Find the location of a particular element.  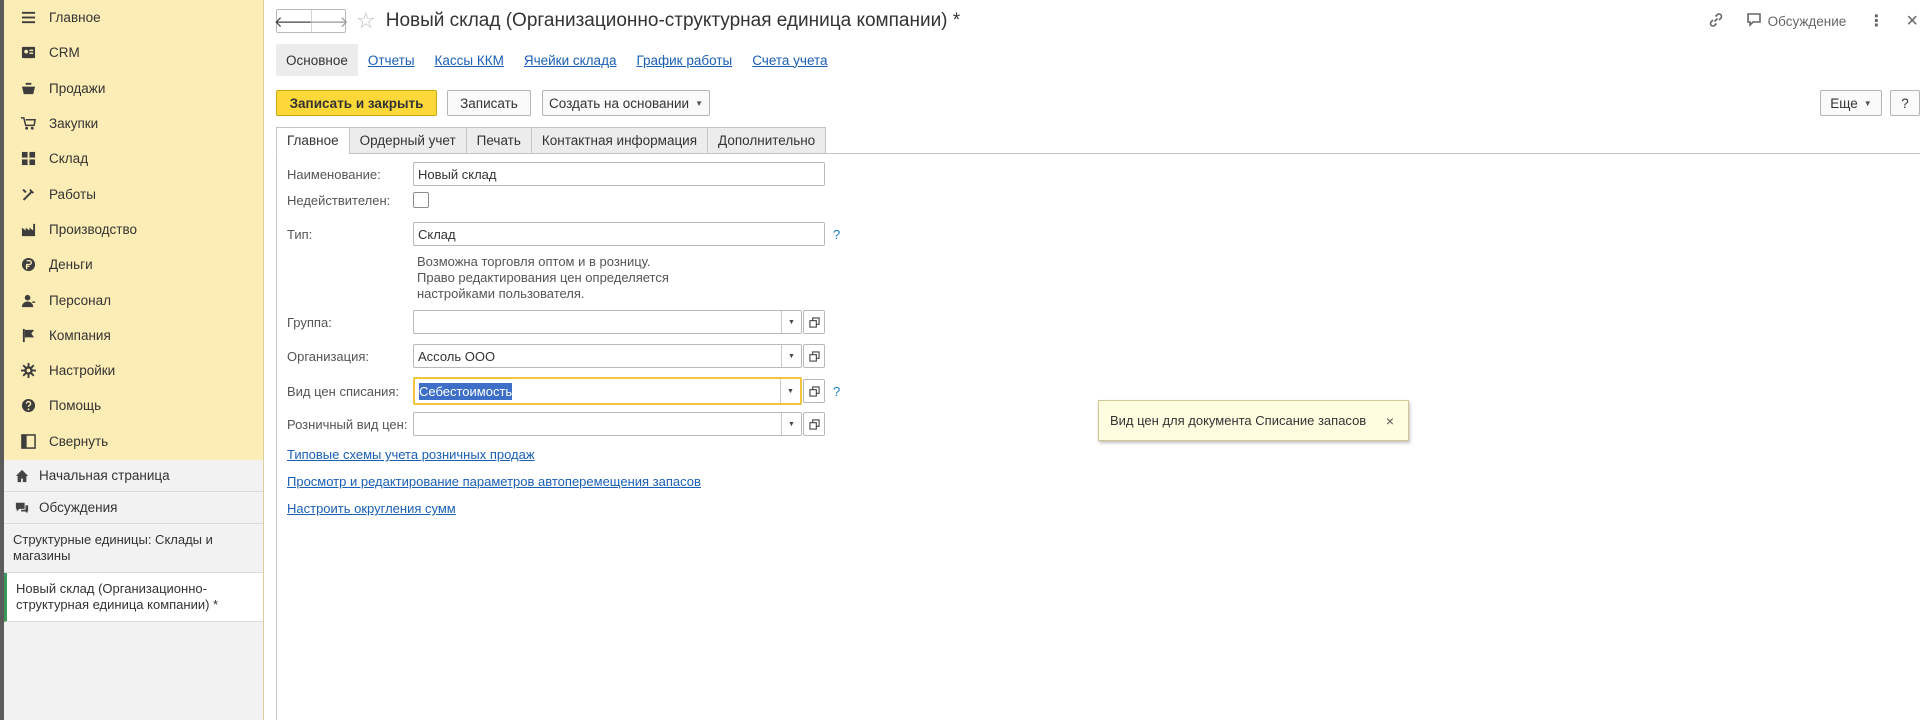

retail-schemes-link: Типовые схемы учета розничных продаж is located at coordinates (411, 454).